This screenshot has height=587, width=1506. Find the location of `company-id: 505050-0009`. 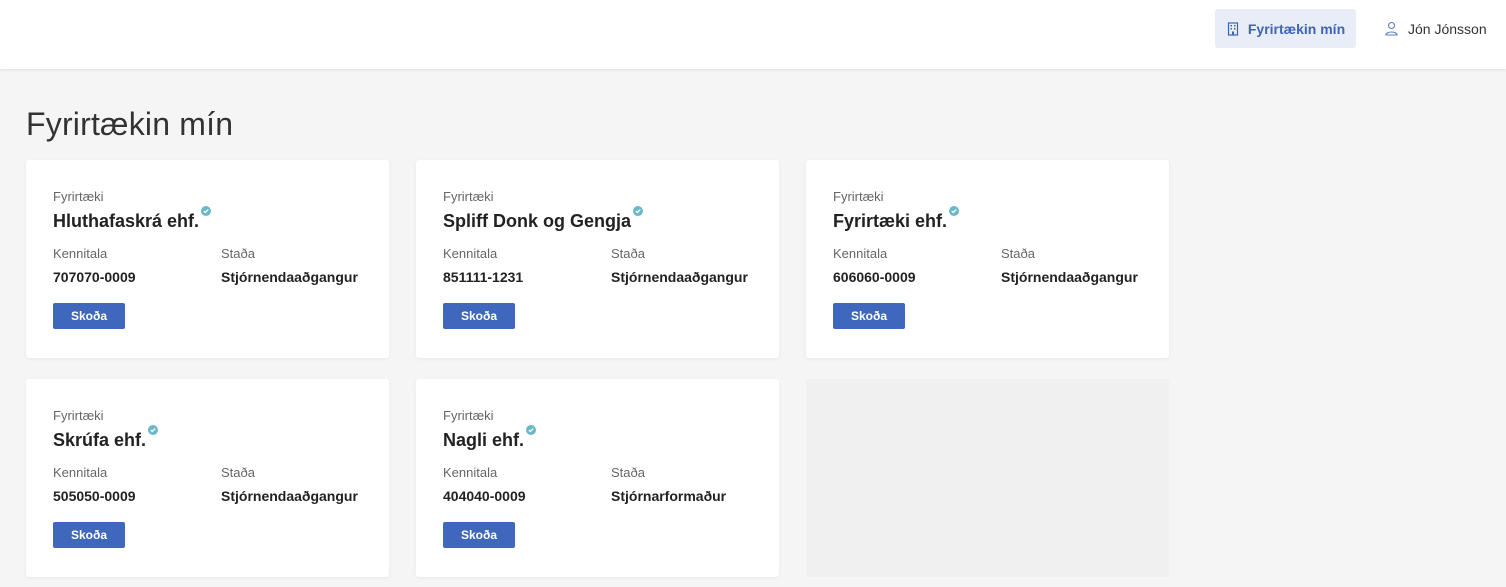

company-id: 505050-0009 is located at coordinates (94, 496).